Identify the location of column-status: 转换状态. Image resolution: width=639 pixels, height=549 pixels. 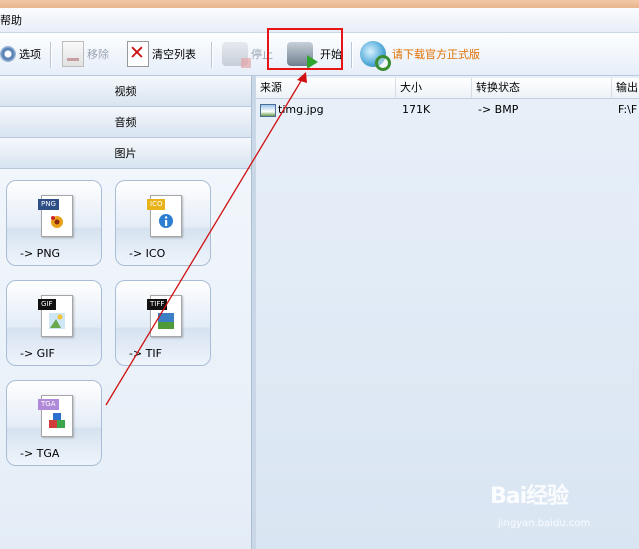
(542, 88).